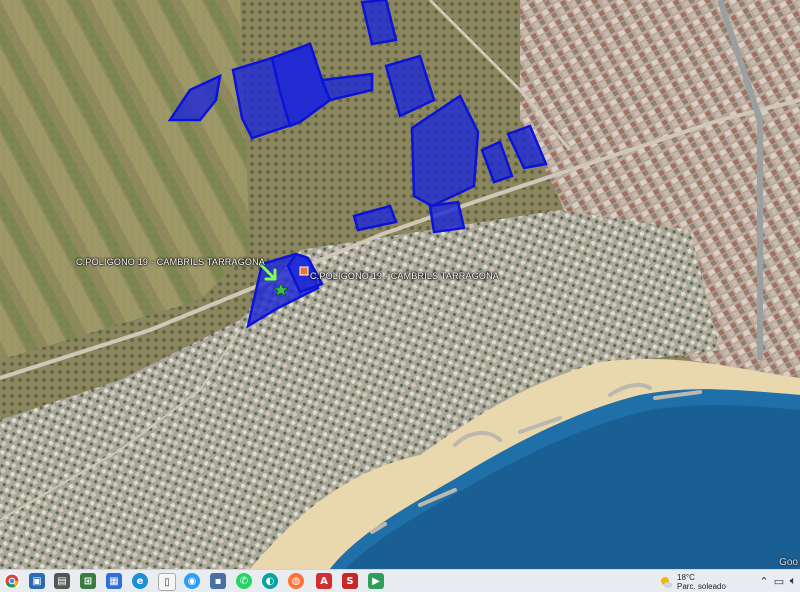 The image size is (800, 592). I want to click on map-attribution: Goo, so click(788, 562).